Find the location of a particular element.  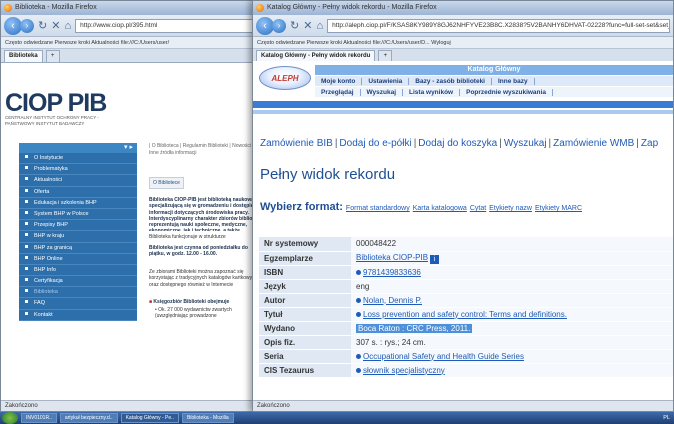

about-library-button: O Bibliotece is located at coordinates (166, 183).